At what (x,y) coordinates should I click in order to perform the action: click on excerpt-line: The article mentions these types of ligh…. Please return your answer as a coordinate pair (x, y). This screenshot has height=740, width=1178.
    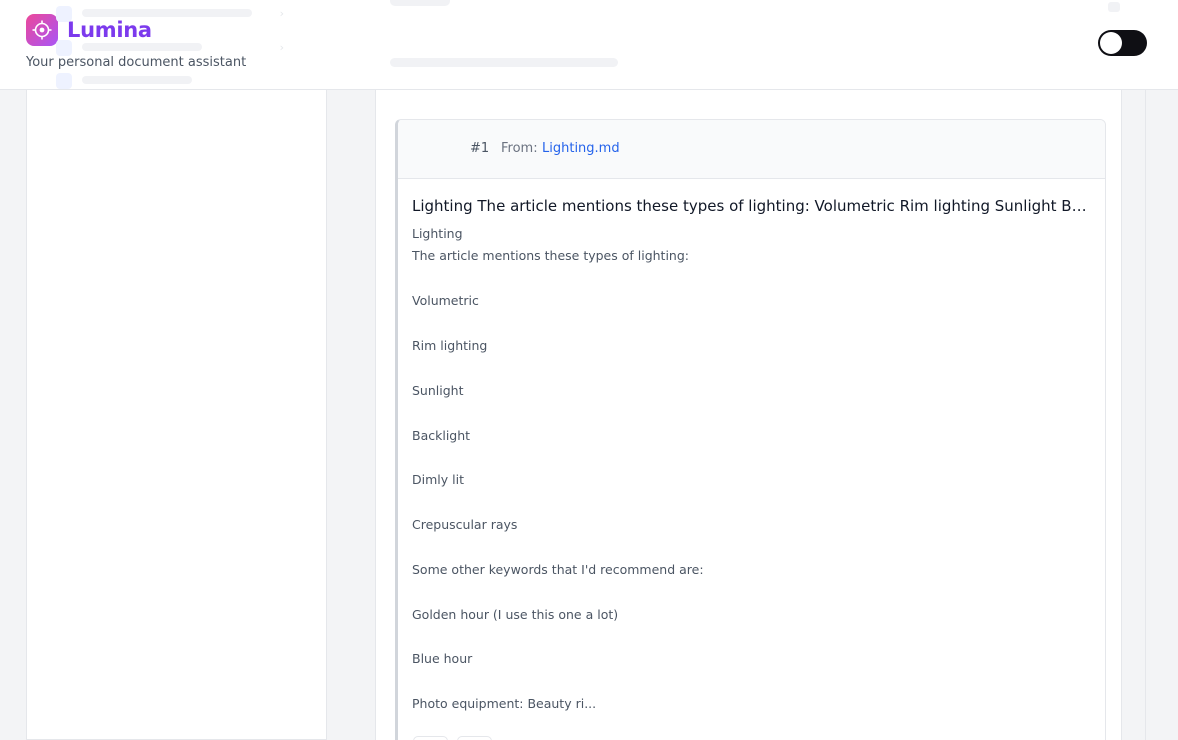
    Looking at the image, I should click on (550, 255).